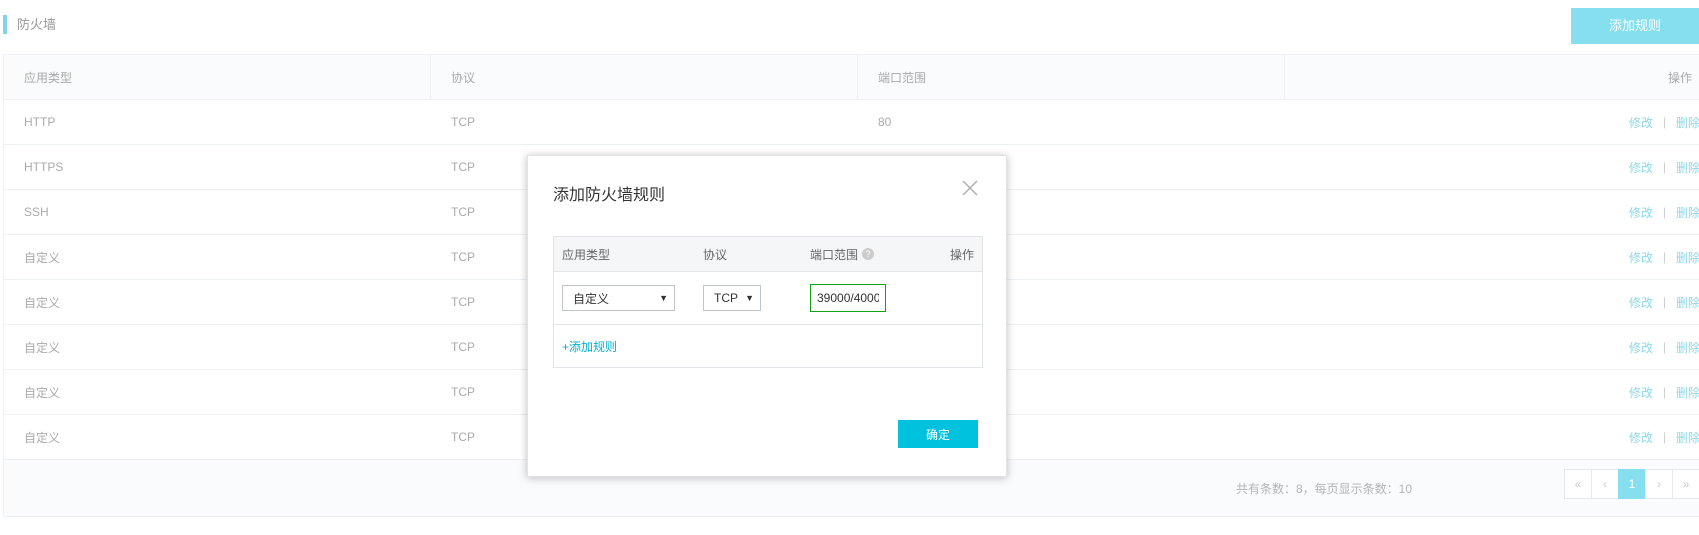  I want to click on help-icon: ?, so click(868, 254).